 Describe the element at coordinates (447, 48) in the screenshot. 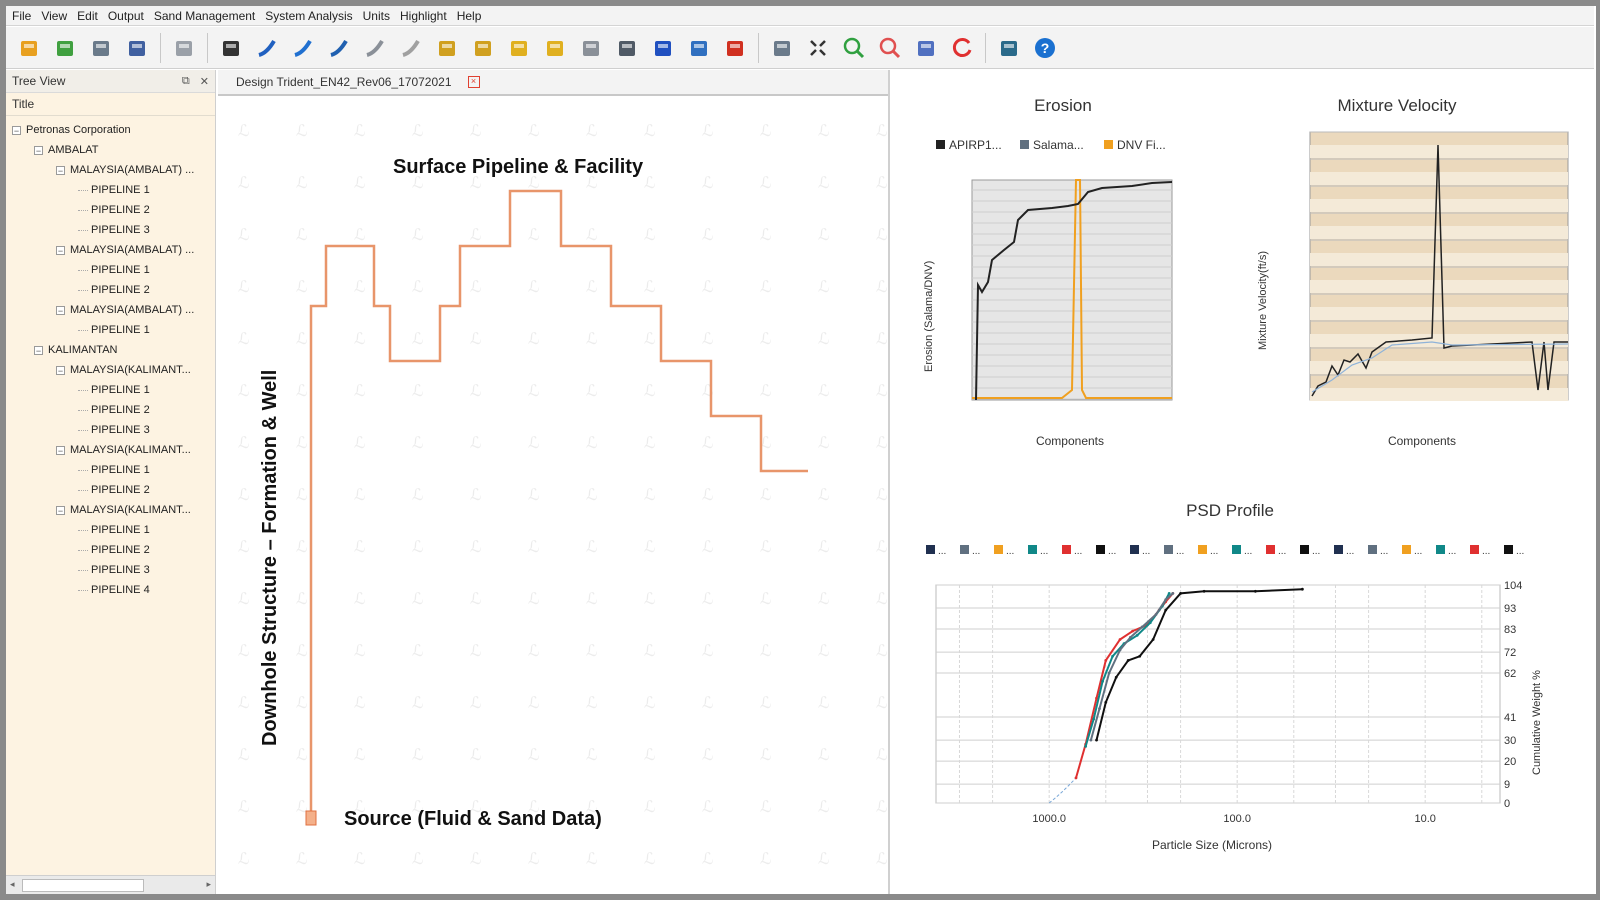

I see `manifold-icon` at that location.